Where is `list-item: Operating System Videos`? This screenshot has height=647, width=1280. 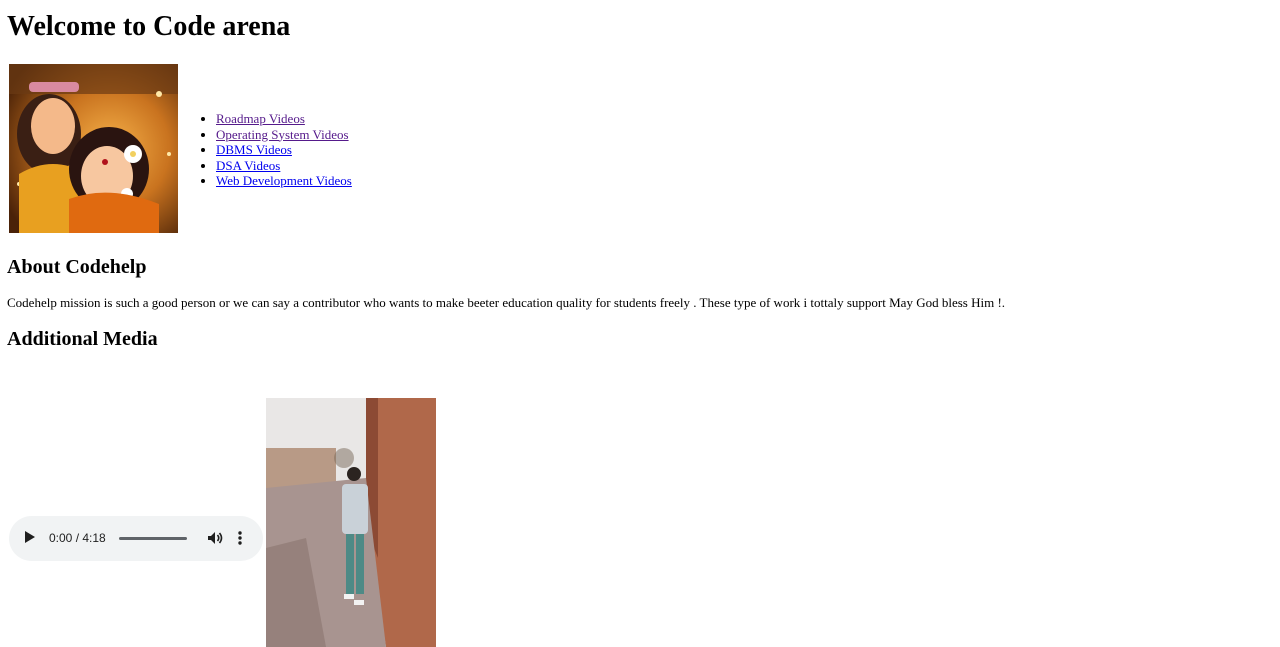 list-item: Operating System Videos is located at coordinates (284, 135).